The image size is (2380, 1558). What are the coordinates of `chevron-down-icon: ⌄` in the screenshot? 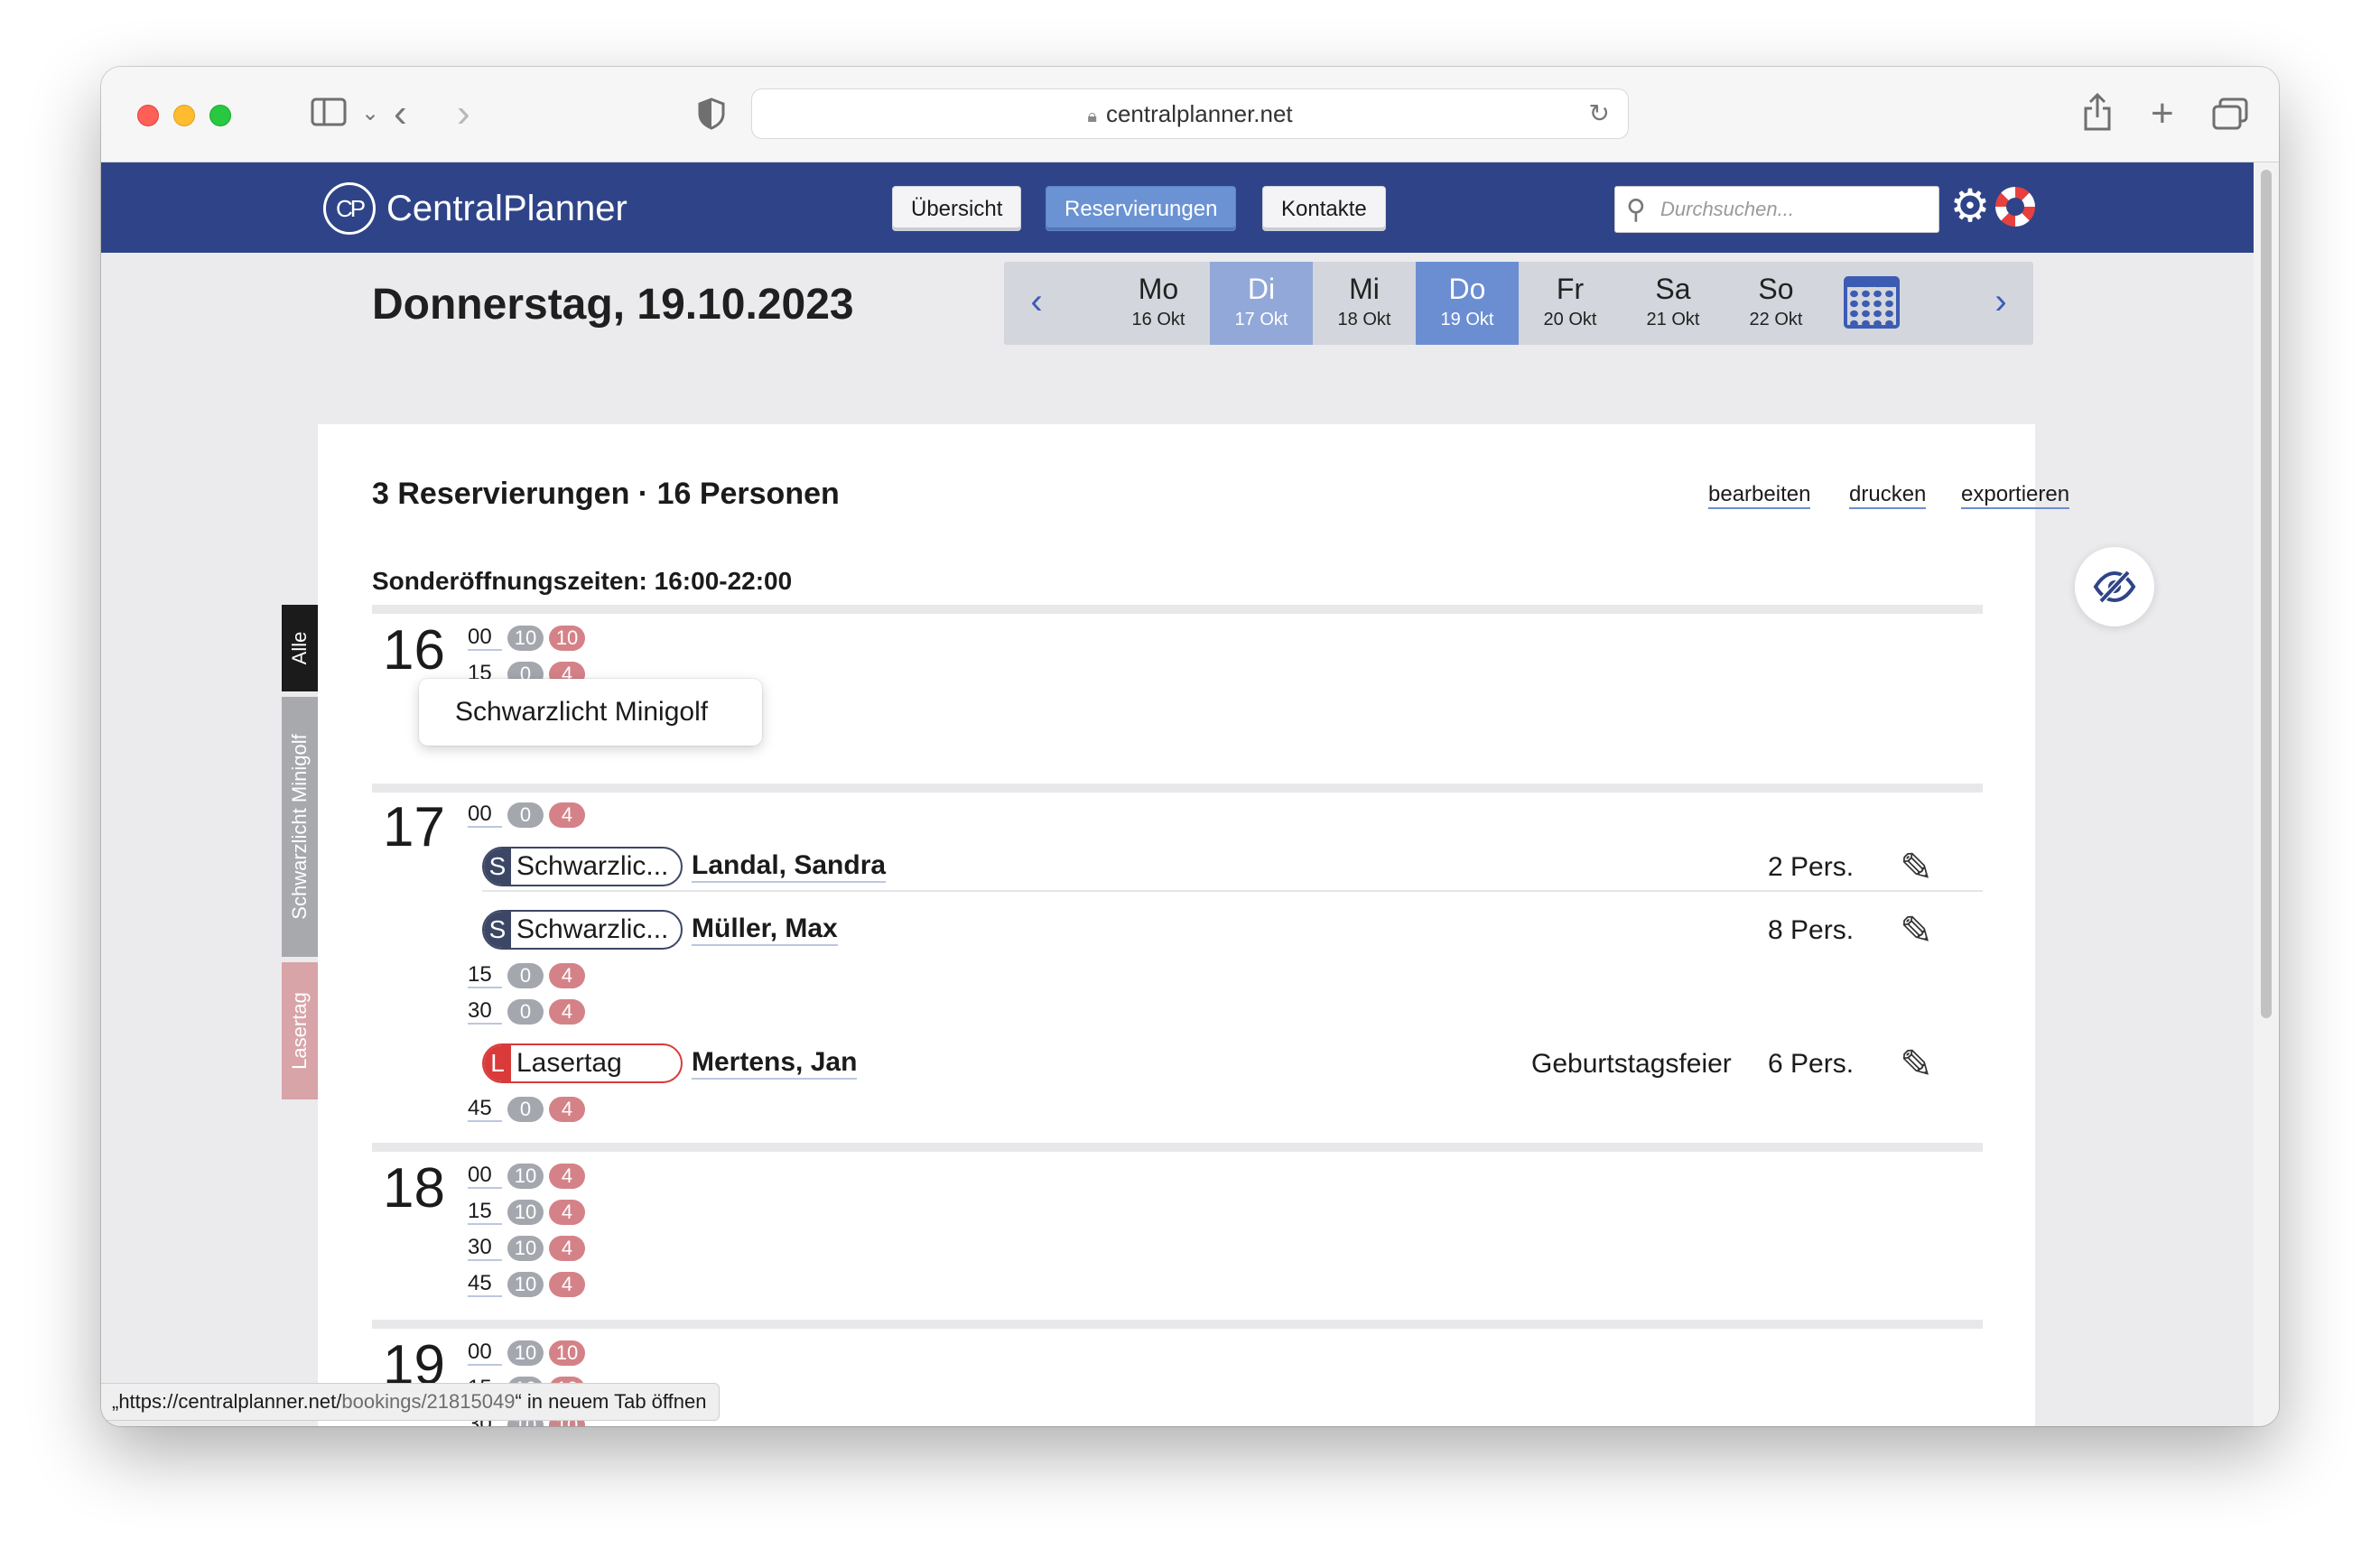 It's located at (370, 114).